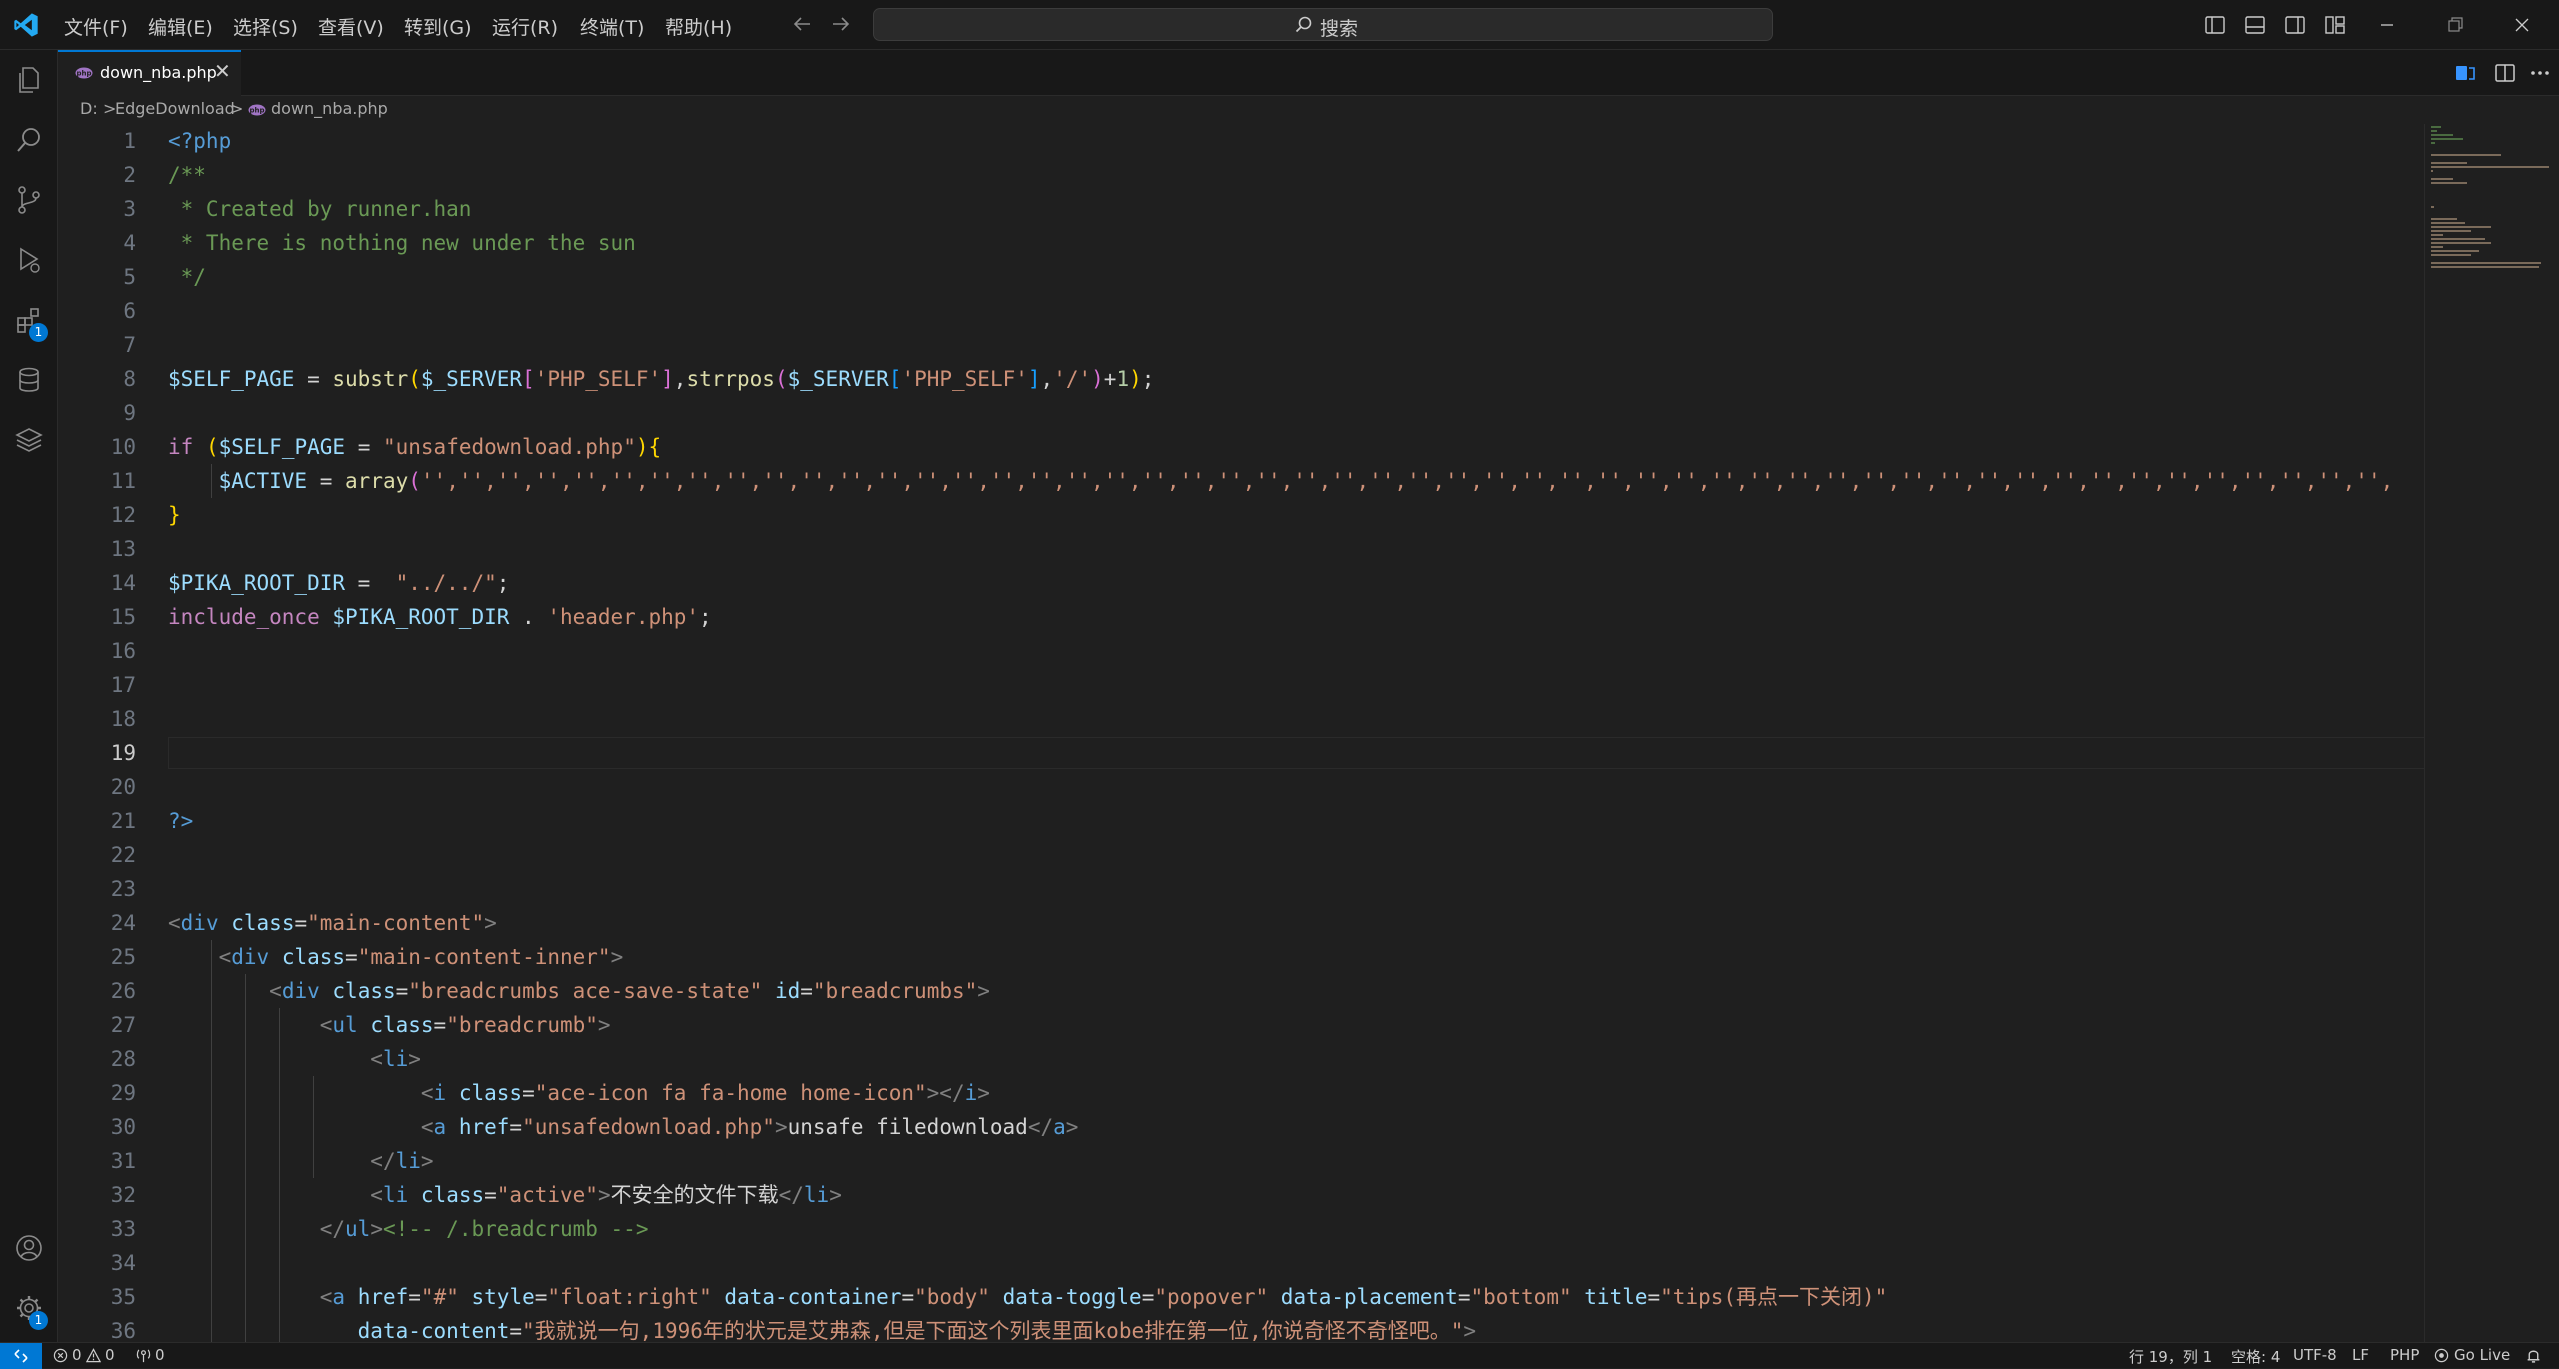 This screenshot has width=2559, height=1369. What do you see at coordinates (2360, 1355) in the screenshot?
I see `end-of-line: LF` at bounding box center [2360, 1355].